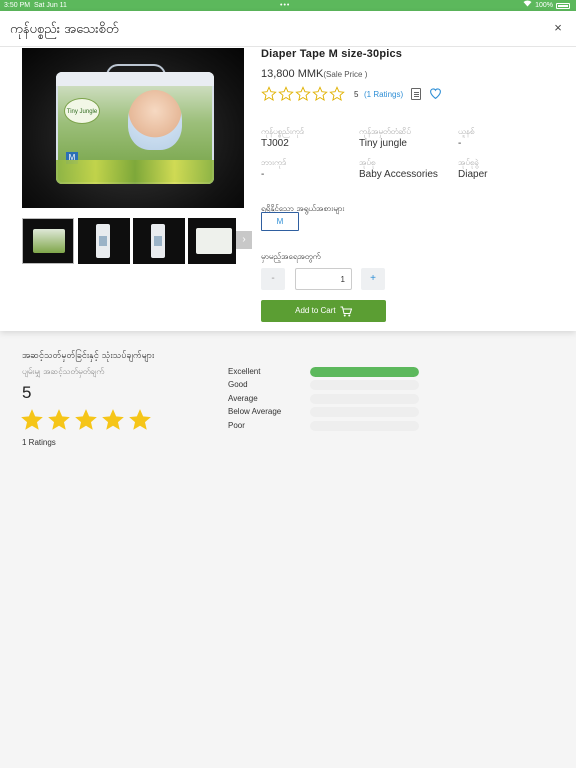 This screenshot has width=576, height=768. I want to click on modal-title: ကုန်ပစ္စည်း အသေးစိတ်, so click(64, 29).